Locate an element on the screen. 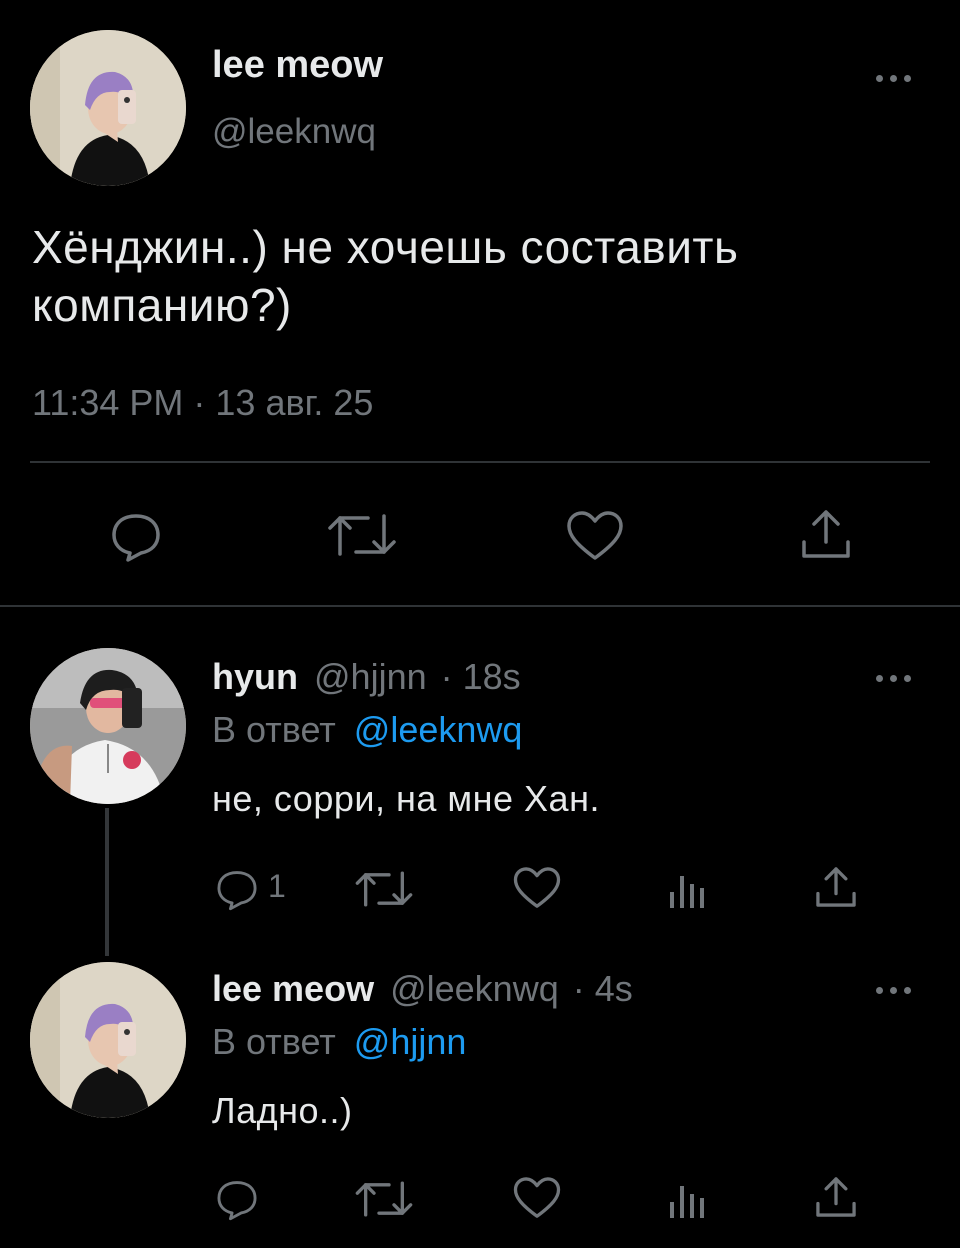  reply-to: В ответ @hjjnn is located at coordinates (339, 1042).